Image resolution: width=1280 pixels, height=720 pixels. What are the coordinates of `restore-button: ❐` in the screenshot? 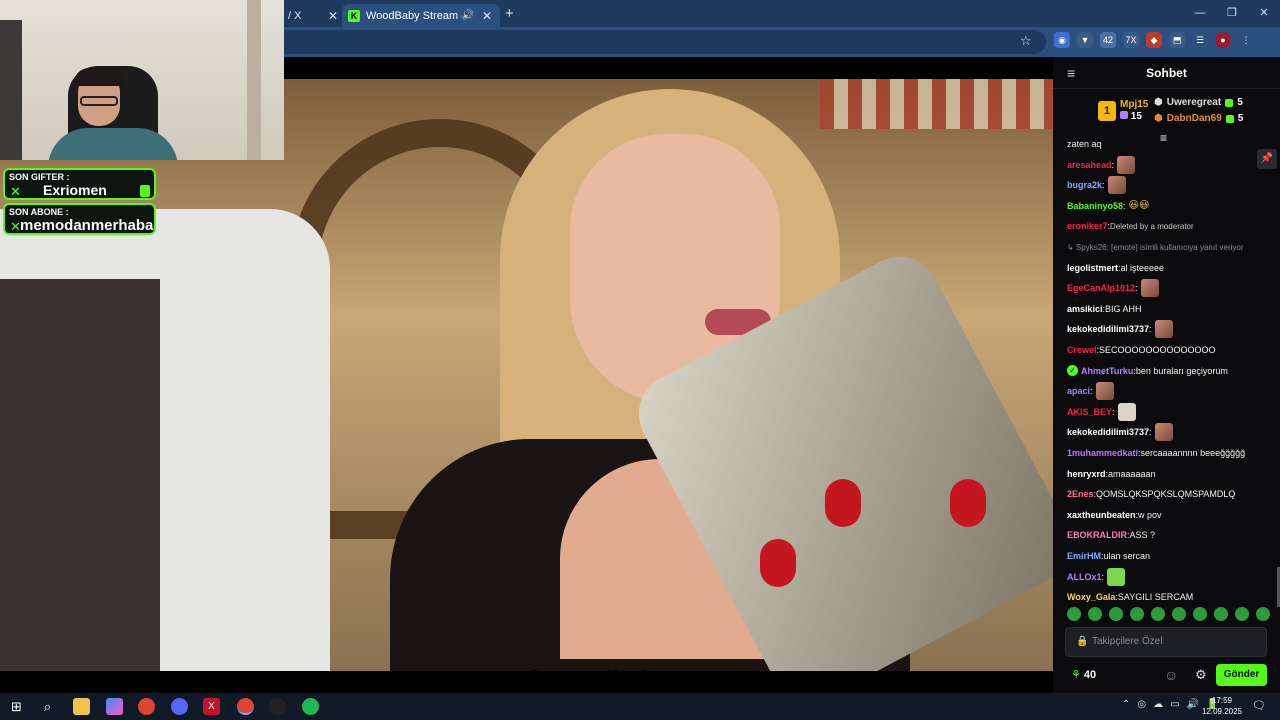 It's located at (1232, 13).